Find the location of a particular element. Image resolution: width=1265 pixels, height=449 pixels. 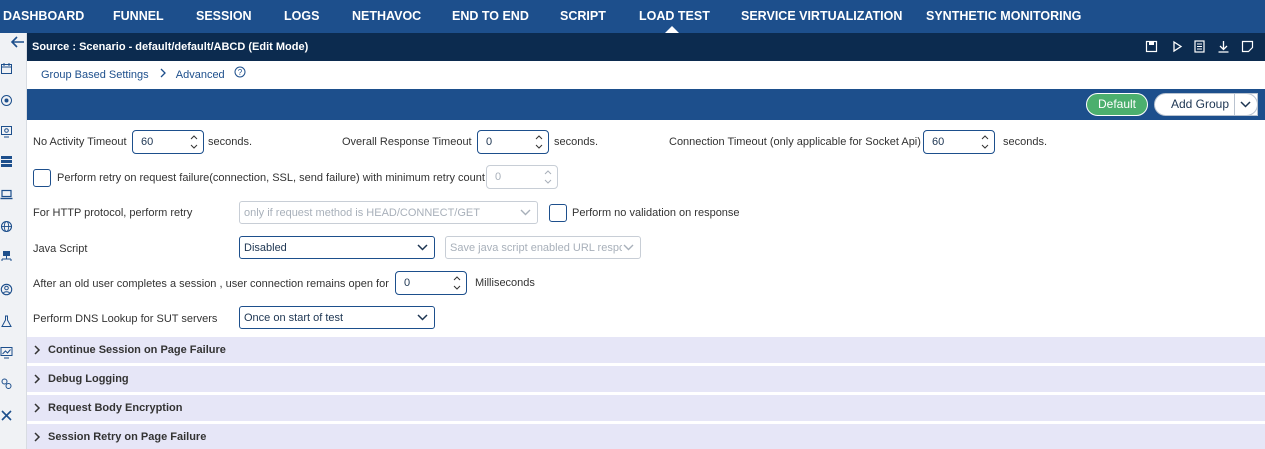

connection-open-input: 0 is located at coordinates (431, 283).